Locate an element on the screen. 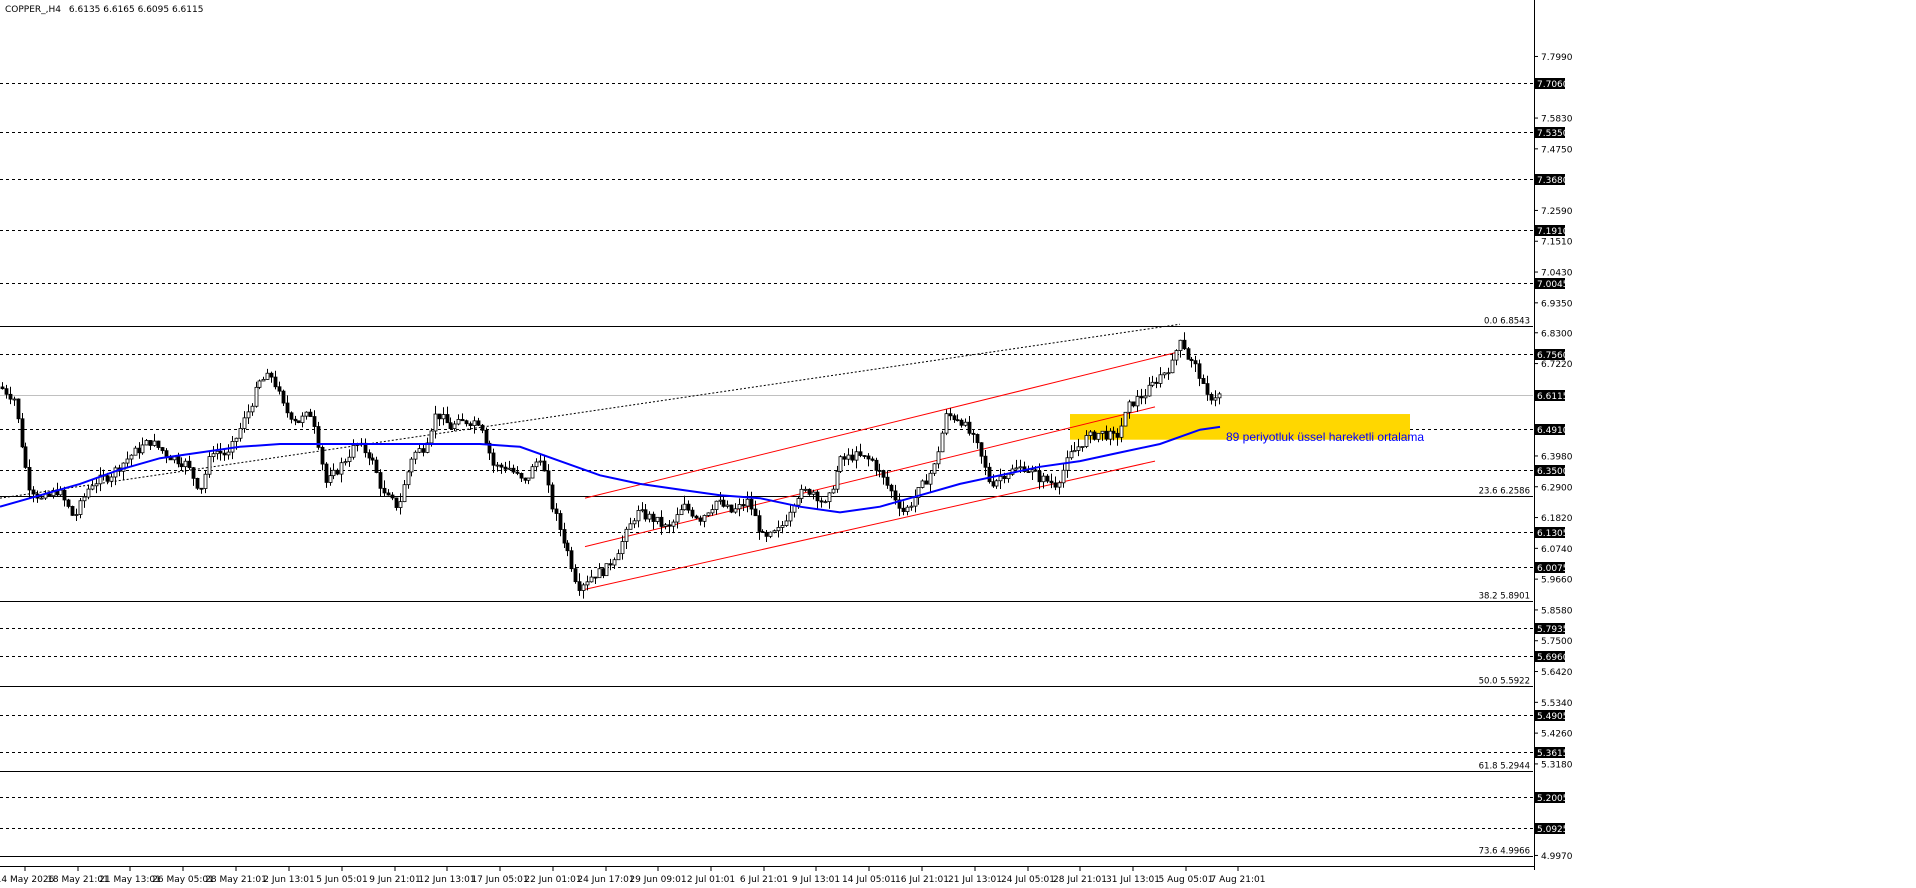 The image size is (1916, 888). price-tick-label: 6.1820 is located at coordinates (1557, 519).